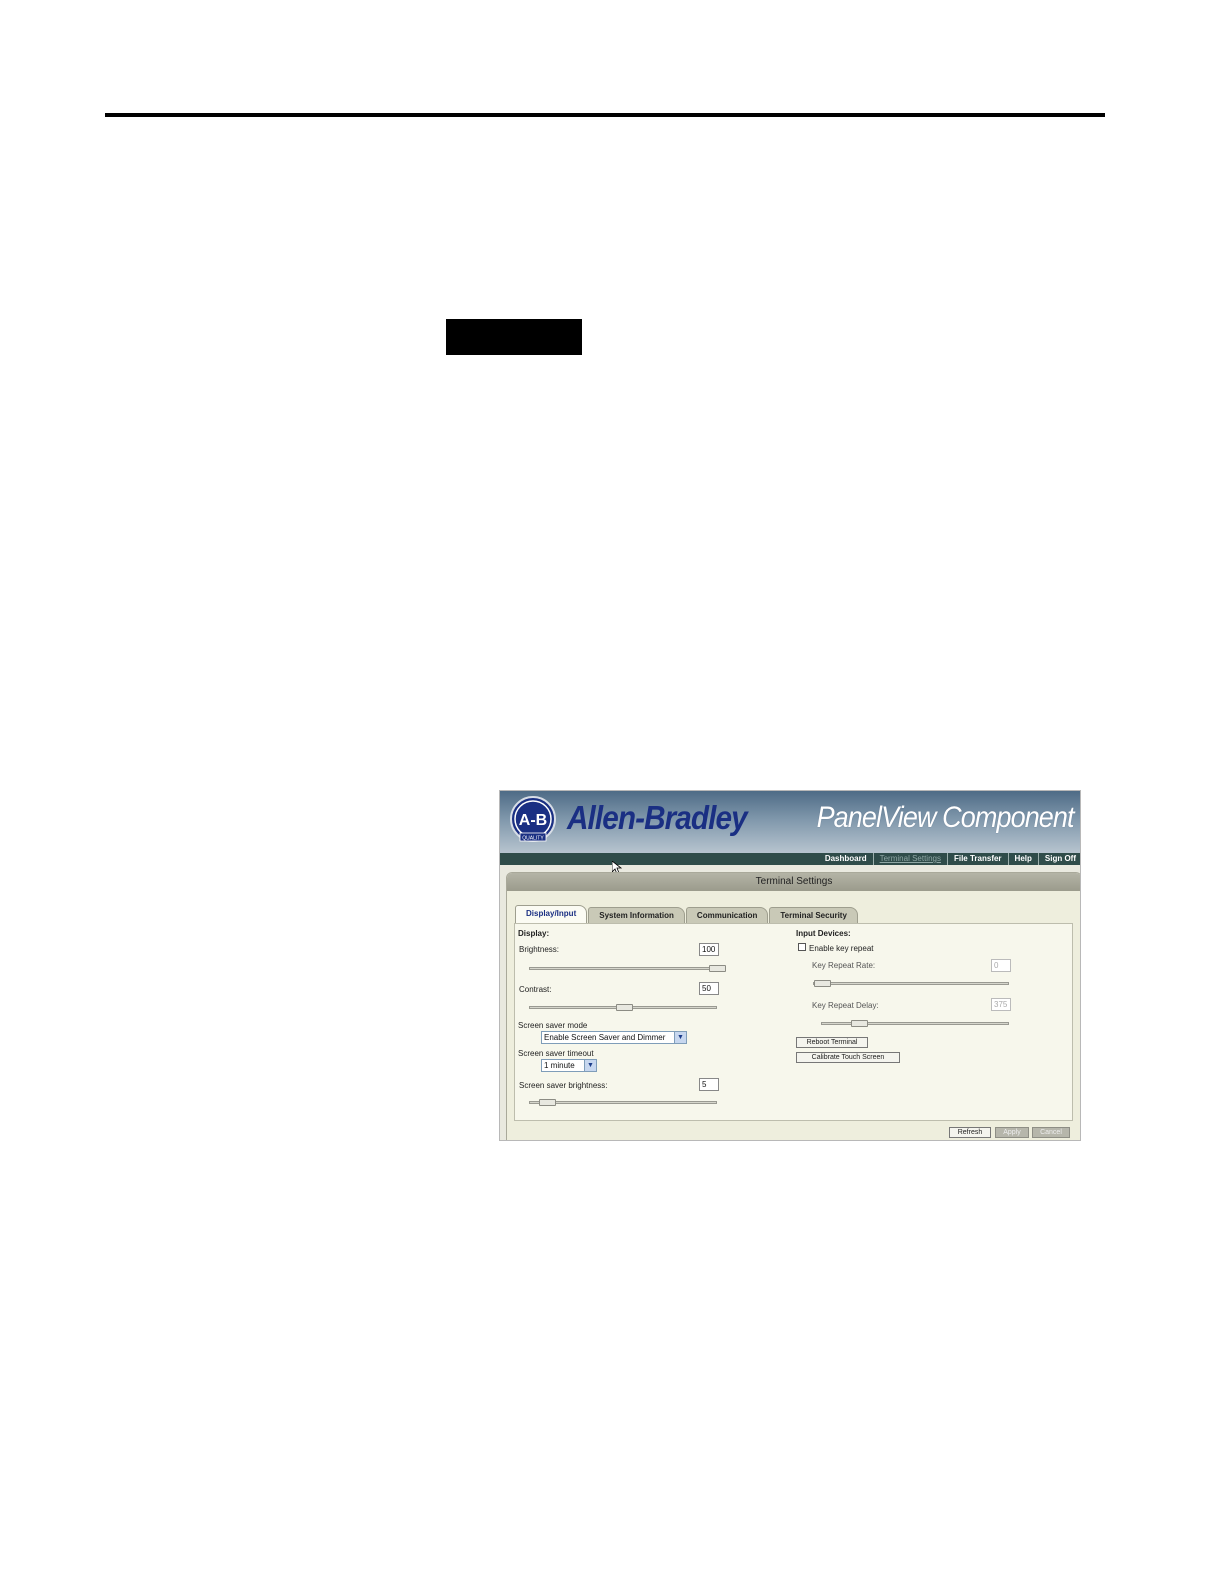 This screenshot has width=1224, height=1584. What do you see at coordinates (793, 882) in the screenshot?
I see `panel-title: Terminal Settings` at bounding box center [793, 882].